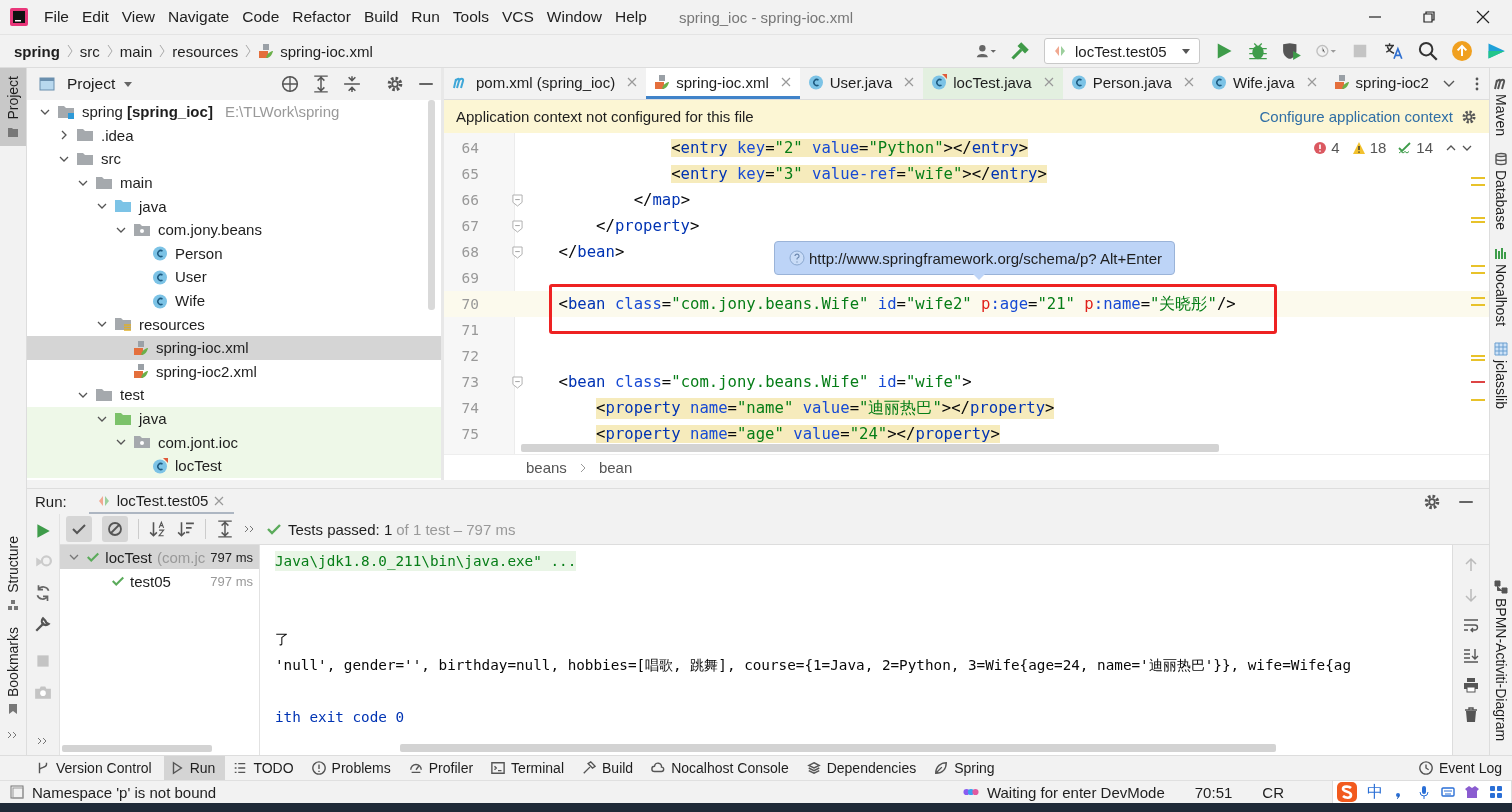  I want to click on tree-item: locTest, so click(234, 465).